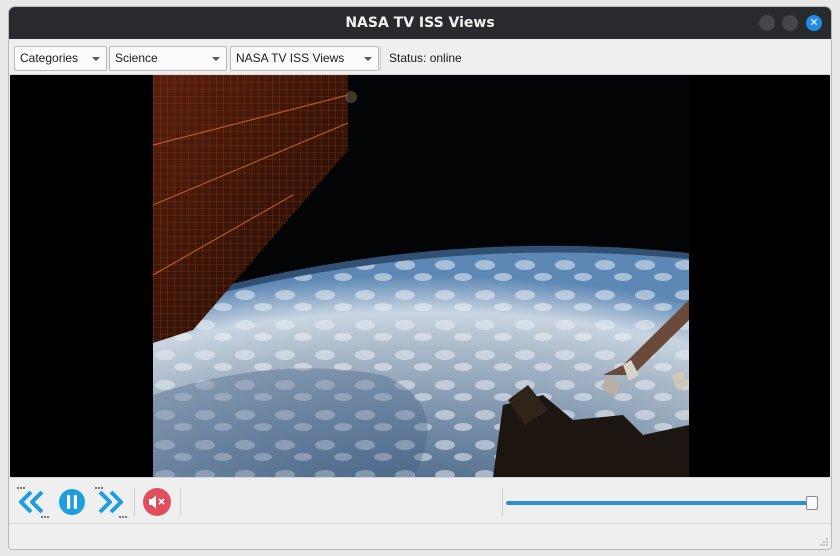  Describe the element at coordinates (767, 23) in the screenshot. I see `minimize-button` at that location.